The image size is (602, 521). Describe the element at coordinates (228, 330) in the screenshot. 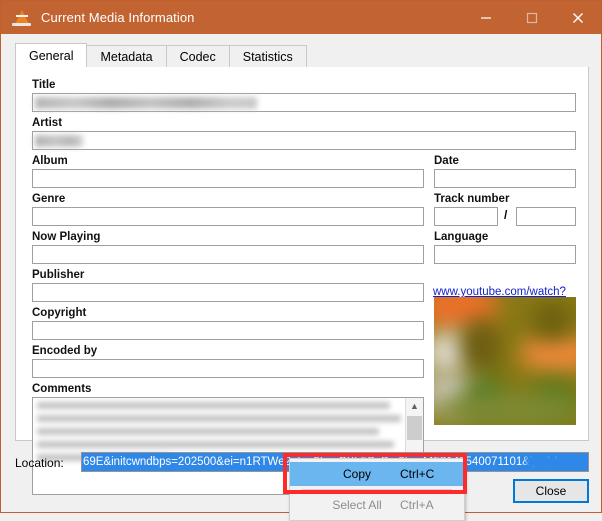

I see `copyright-input` at that location.